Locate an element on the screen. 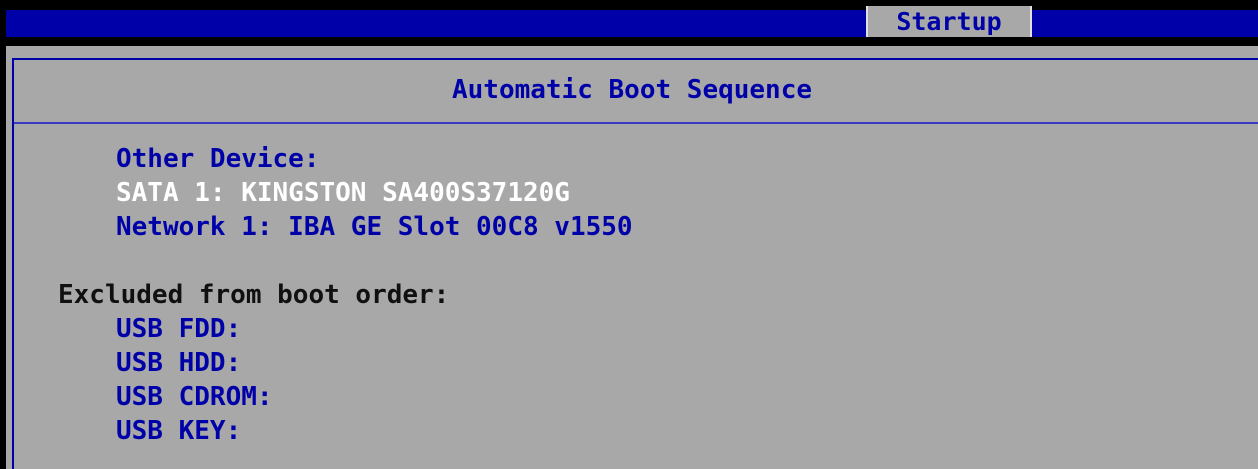  title-divider is located at coordinates (636, 123).